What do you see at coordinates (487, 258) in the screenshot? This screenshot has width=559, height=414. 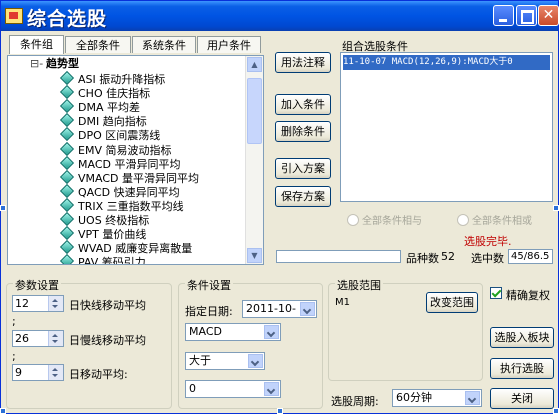 I see `selected-label: 选中数` at bounding box center [487, 258].